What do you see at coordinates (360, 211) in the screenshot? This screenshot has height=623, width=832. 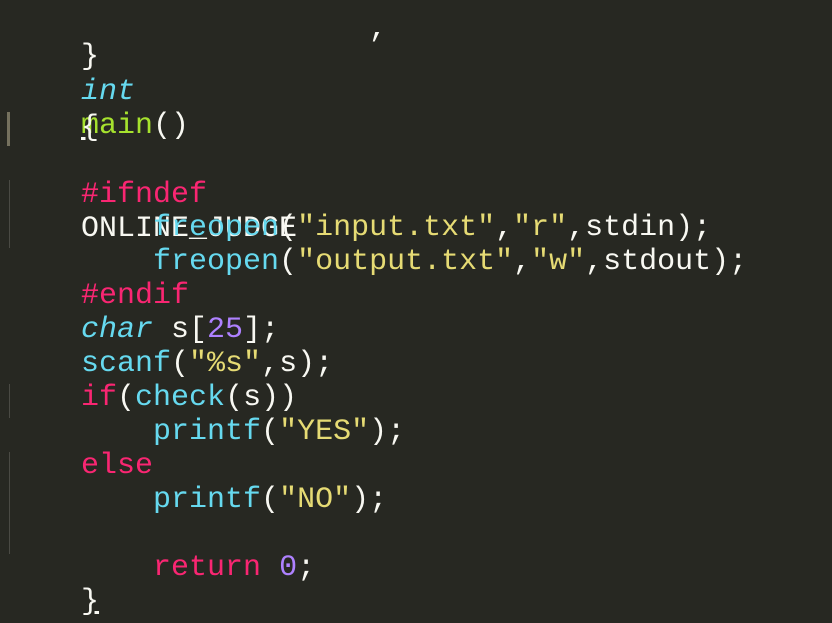 I see `code-line-freopen-input: freopen("input.txt","r",stdin);` at bounding box center [360, 211].